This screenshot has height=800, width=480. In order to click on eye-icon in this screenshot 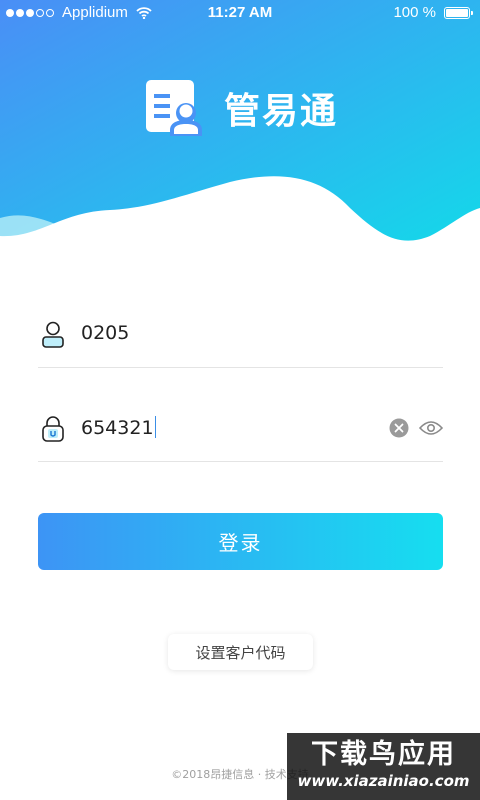, I will do `click(431, 428)`.